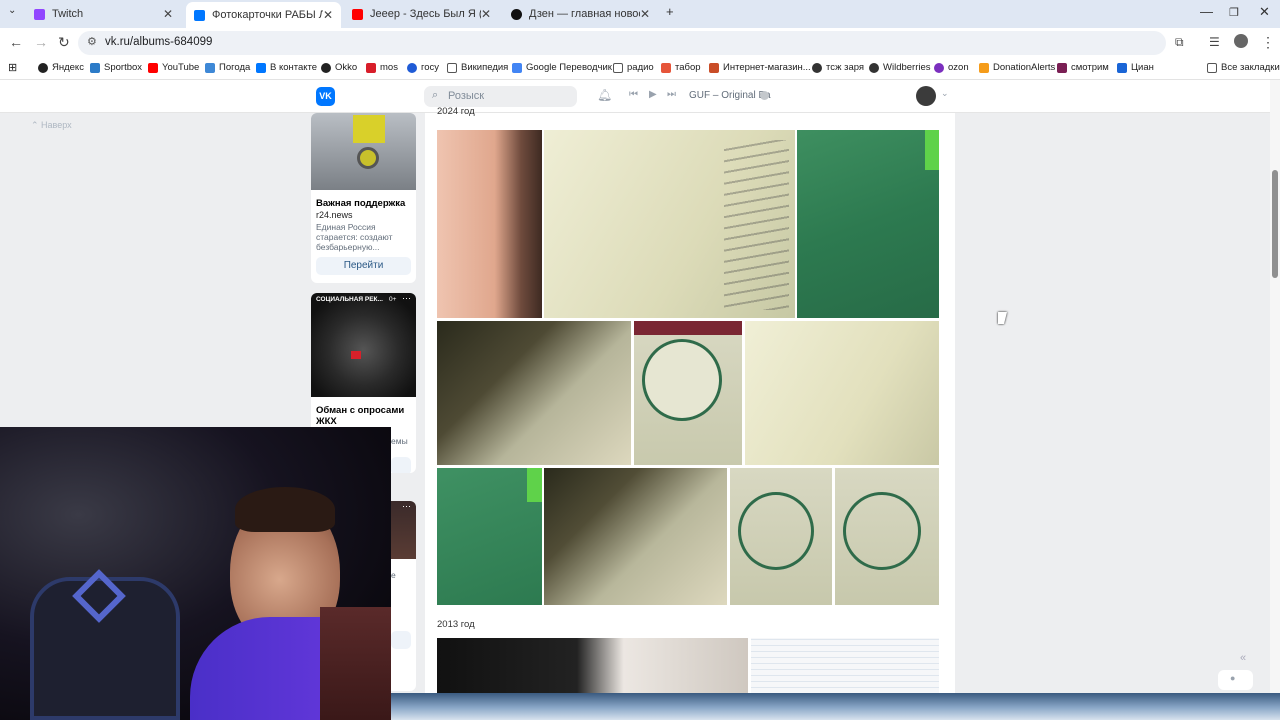 The height and width of the screenshot is (720, 1280). Describe the element at coordinates (1179, 42) in the screenshot. I see `extensions-icon: ⧉` at that location.